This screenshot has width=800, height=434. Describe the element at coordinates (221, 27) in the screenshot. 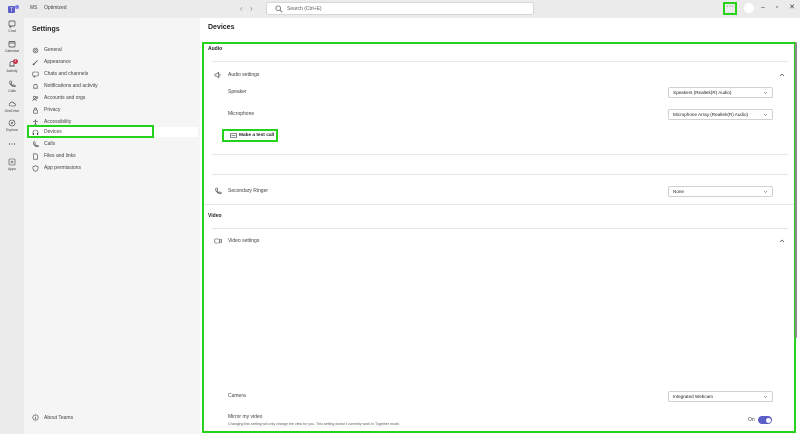

I see `page-title: Devices` at that location.